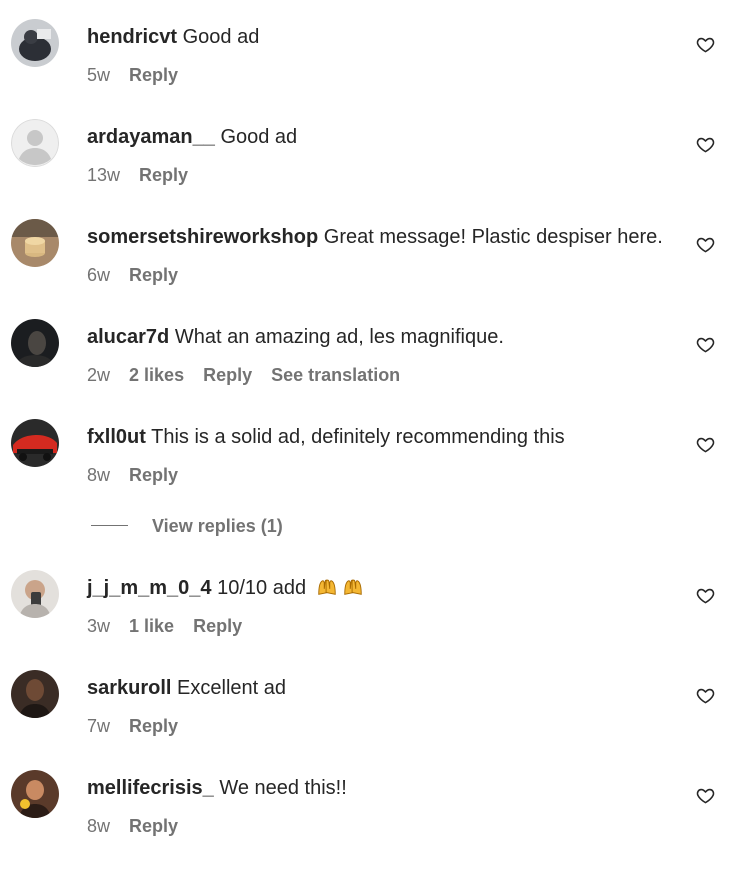 This screenshot has height=870, width=730. I want to click on comment-item: hendricvt Good ad 5w Reply, so click(365, 69).